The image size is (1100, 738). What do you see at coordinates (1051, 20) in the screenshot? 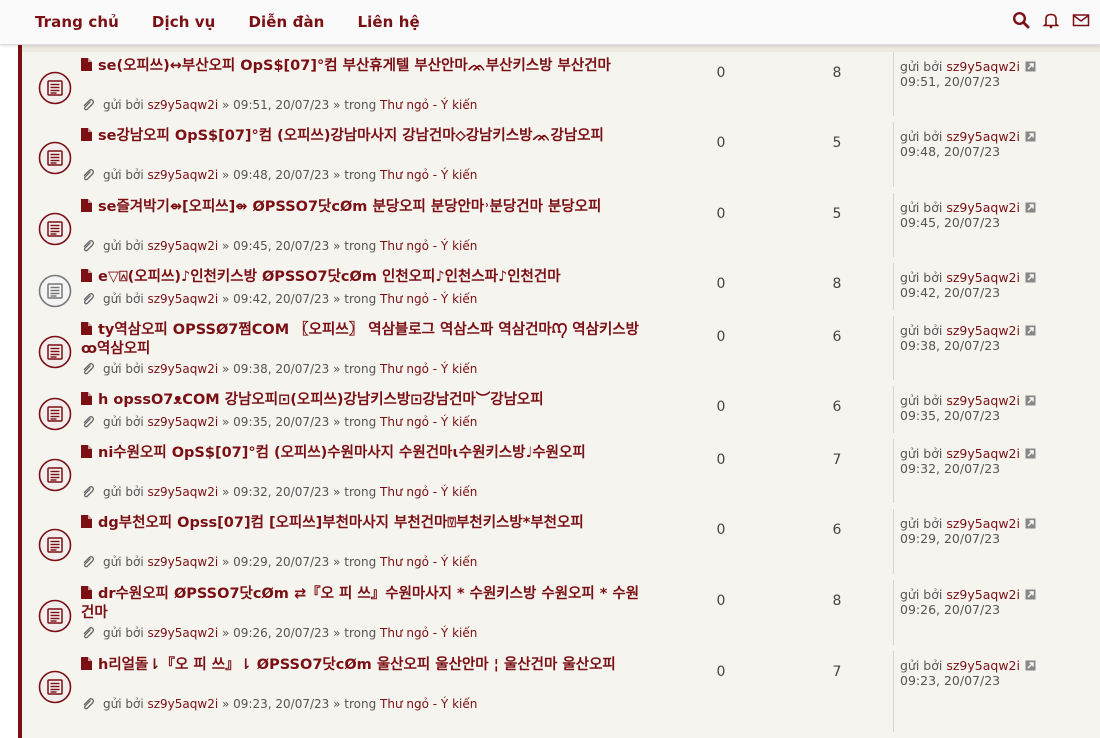
I see `bell-icon` at bounding box center [1051, 20].